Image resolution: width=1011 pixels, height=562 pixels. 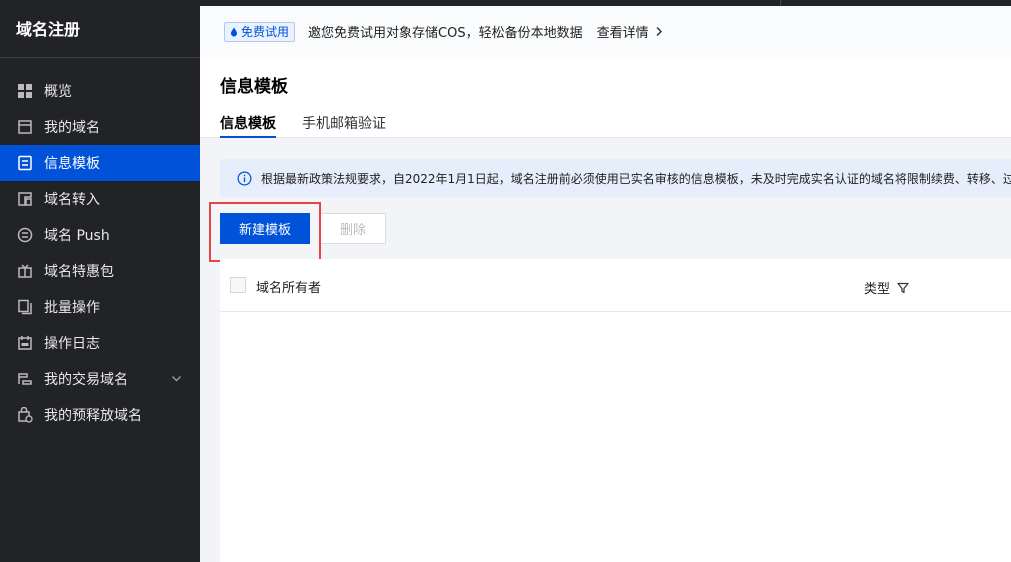 I want to click on sidebar-item-my-domains: 我的域名, so click(x=100, y=127).